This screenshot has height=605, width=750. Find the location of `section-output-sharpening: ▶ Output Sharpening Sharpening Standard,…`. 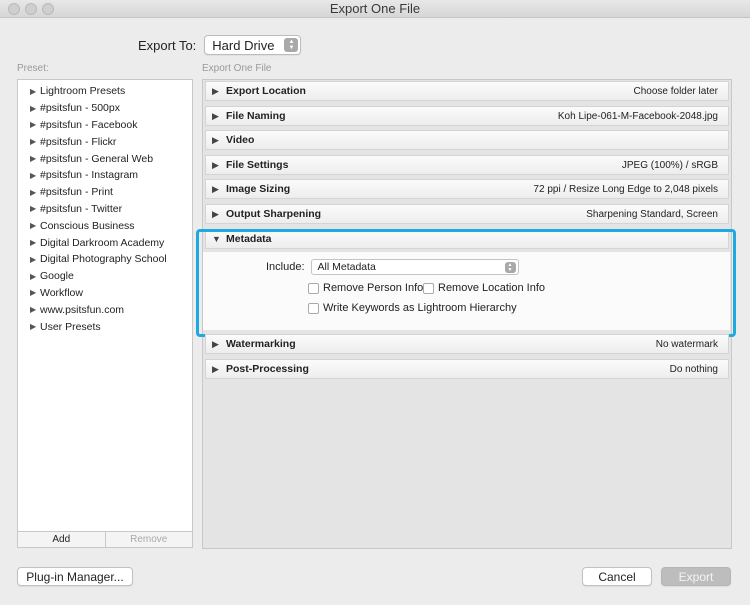

section-output-sharpening: ▶ Output Sharpening Sharpening Standard,… is located at coordinates (467, 214).